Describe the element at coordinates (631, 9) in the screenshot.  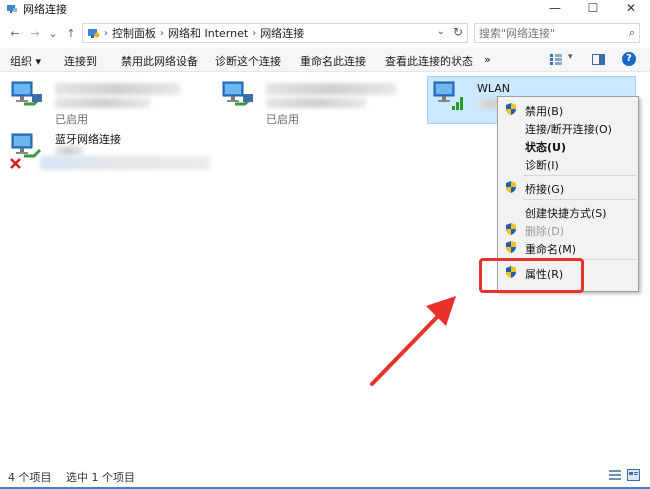
I see `close-button: ✕` at that location.